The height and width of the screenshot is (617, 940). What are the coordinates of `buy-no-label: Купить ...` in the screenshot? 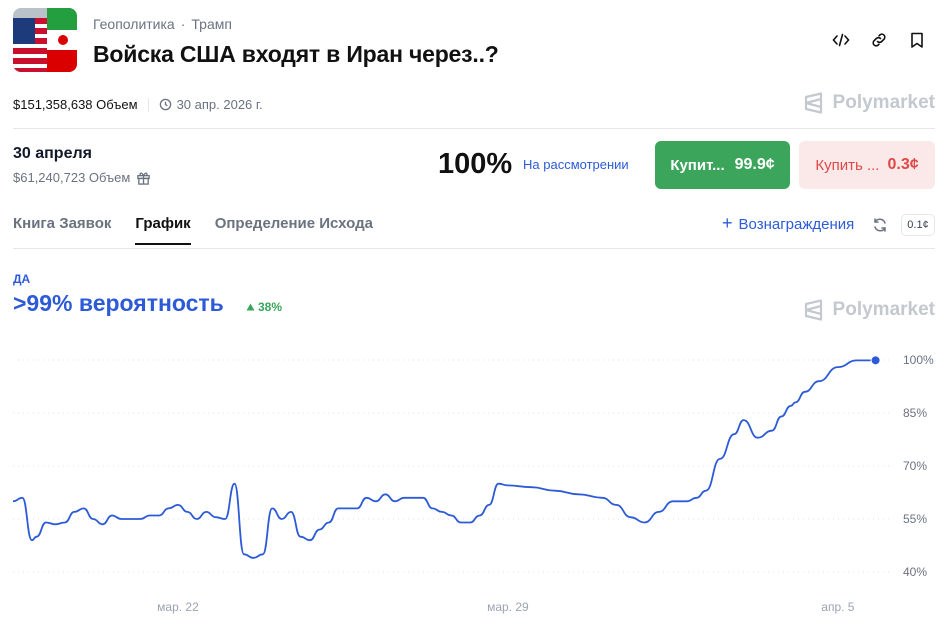 It's located at (847, 165).